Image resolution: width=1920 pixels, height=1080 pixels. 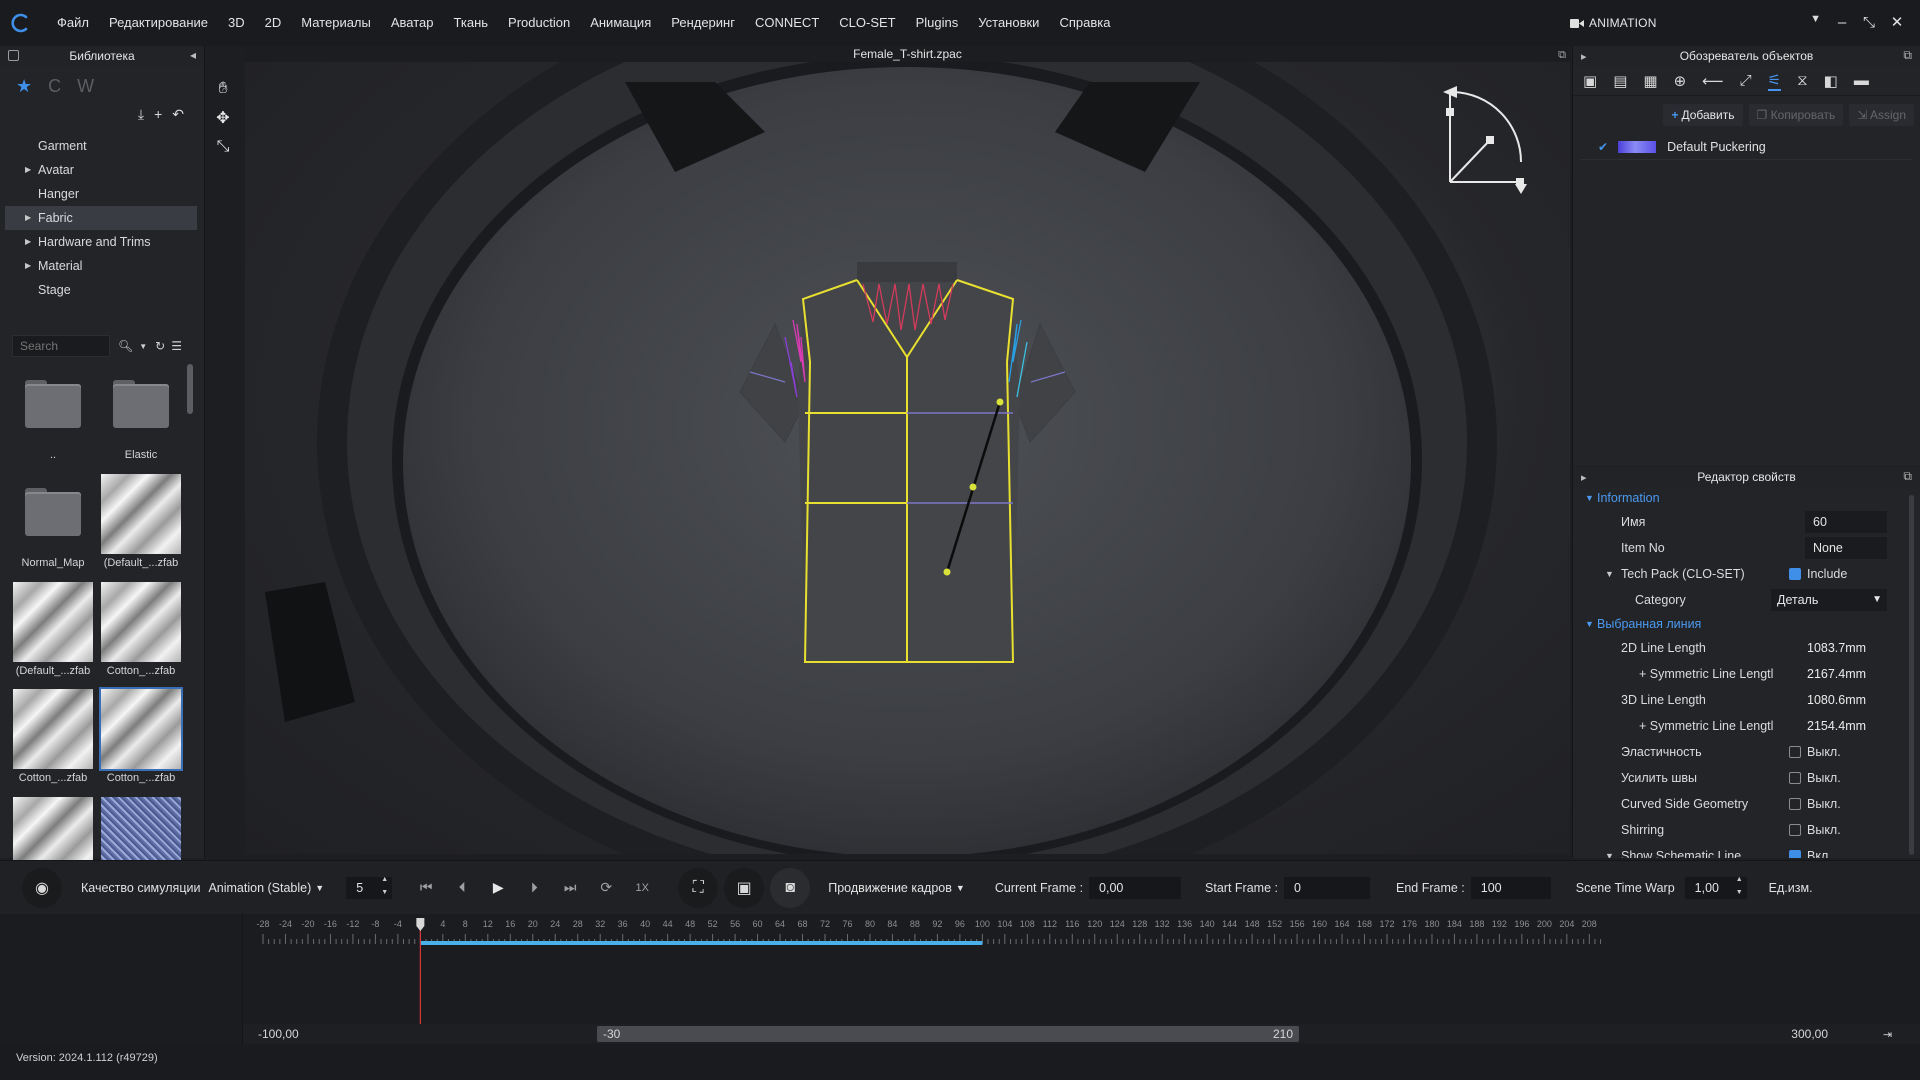 What do you see at coordinates (703, 23) in the screenshot?
I see `menu-item: Рендеринг` at bounding box center [703, 23].